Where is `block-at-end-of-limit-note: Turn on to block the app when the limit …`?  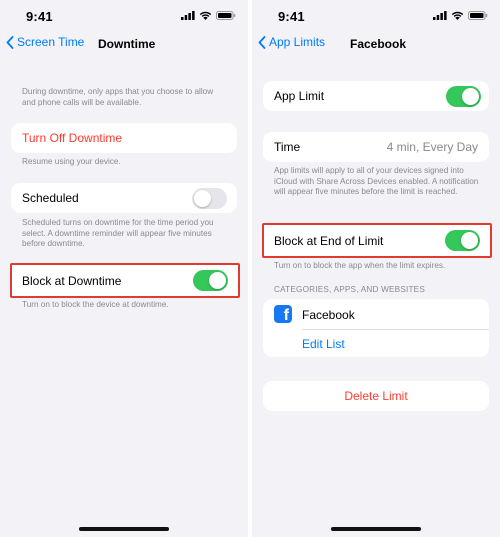 block-at-end-of-limit-note: Turn on to block the app when the limit … is located at coordinates (360, 265).